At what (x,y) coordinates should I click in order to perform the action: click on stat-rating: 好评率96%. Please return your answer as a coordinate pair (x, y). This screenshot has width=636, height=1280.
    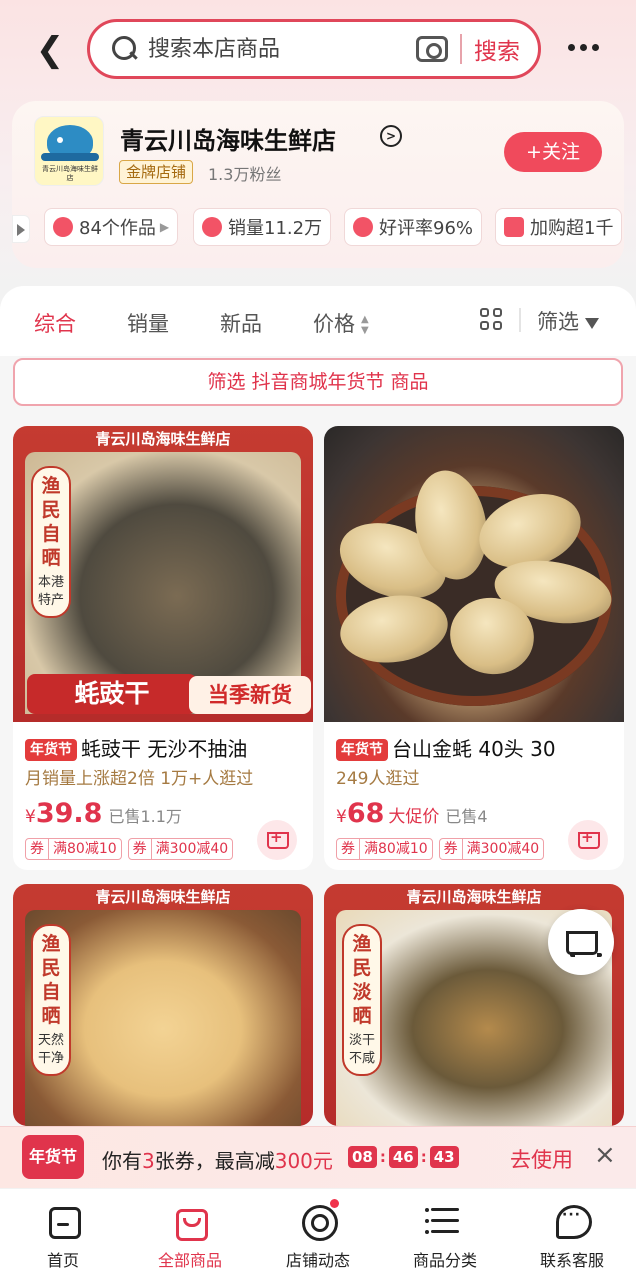
    Looking at the image, I should click on (413, 227).